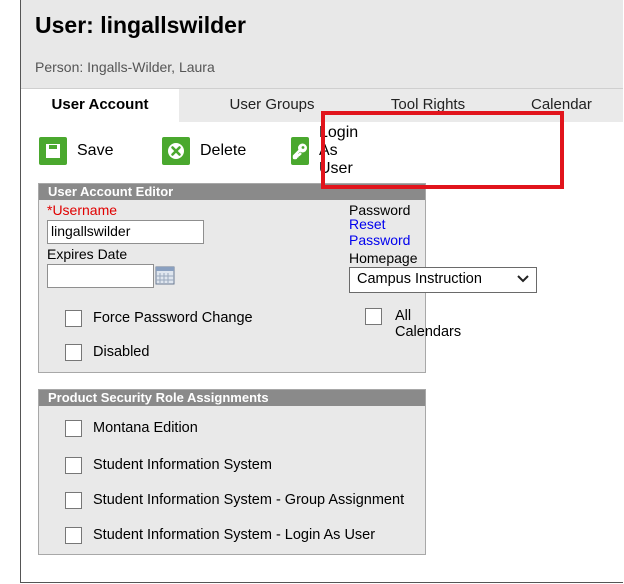 Image resolution: width=624 pixels, height=584 pixels. I want to click on tab-calendar: Calendar, so click(577, 106).